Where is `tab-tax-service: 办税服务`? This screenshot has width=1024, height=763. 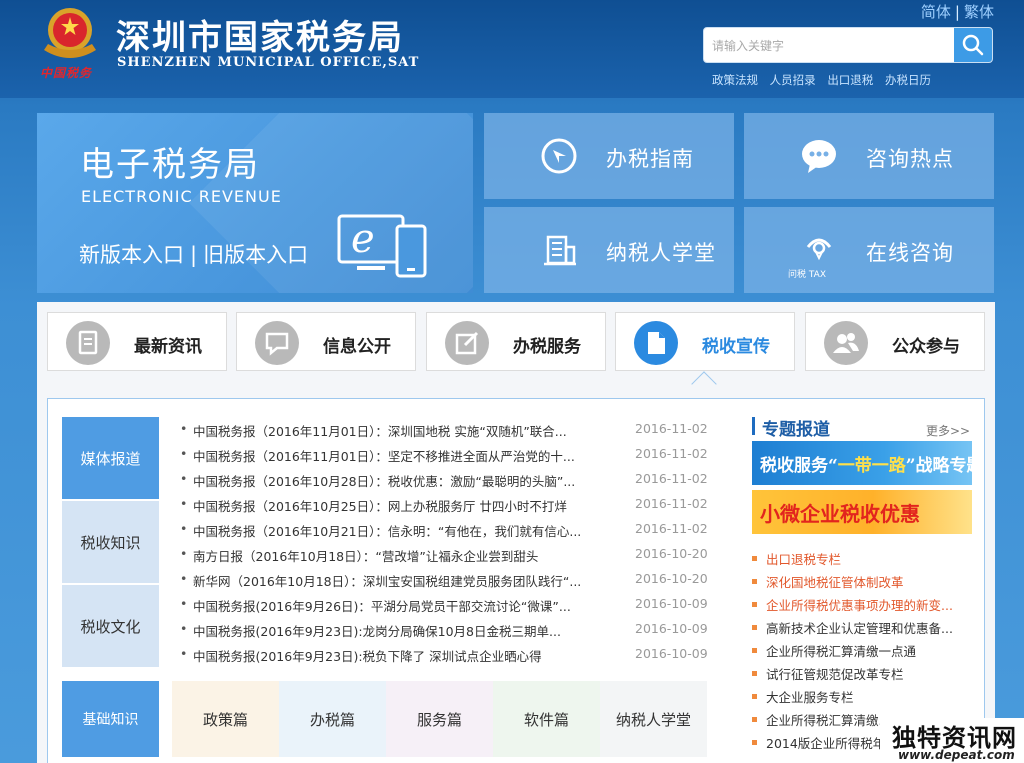 tab-tax-service: 办税服务 is located at coordinates (516, 341).